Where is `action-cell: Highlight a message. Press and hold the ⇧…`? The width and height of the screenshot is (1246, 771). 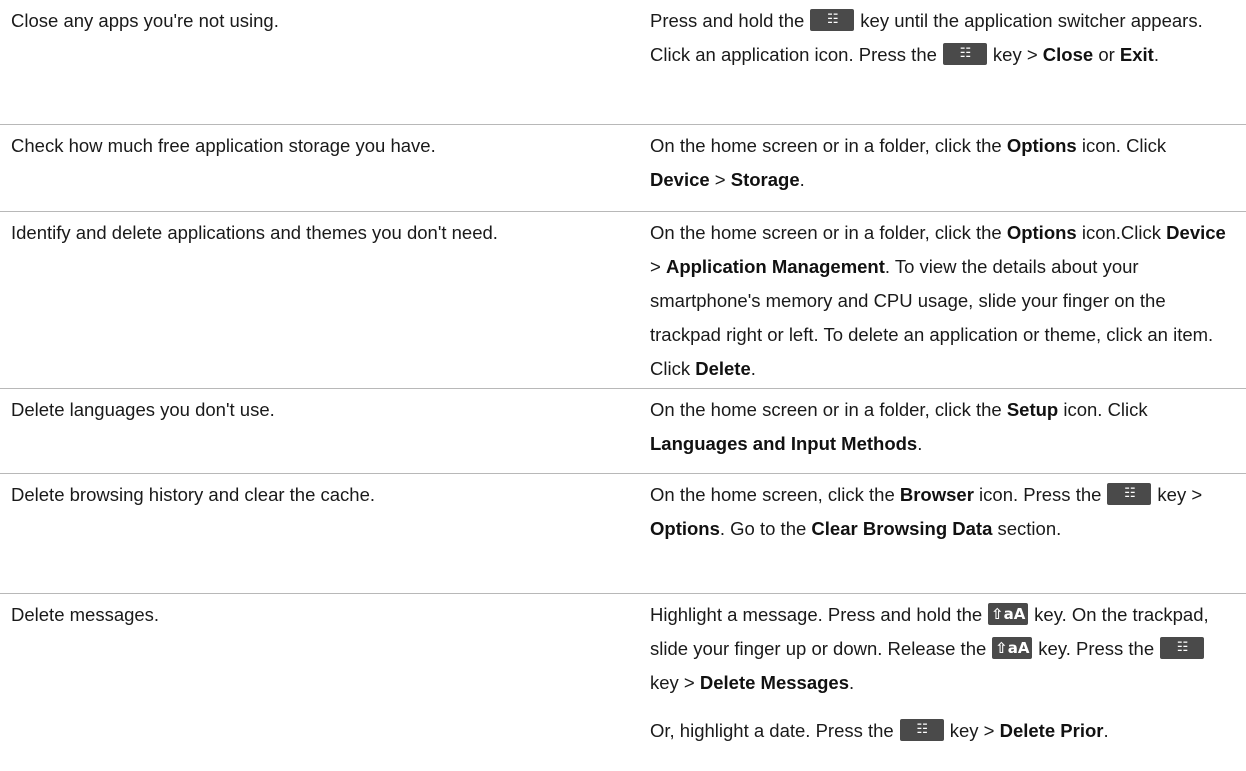 action-cell: Highlight a message. Press and hold the ⇧… is located at coordinates (948, 682).